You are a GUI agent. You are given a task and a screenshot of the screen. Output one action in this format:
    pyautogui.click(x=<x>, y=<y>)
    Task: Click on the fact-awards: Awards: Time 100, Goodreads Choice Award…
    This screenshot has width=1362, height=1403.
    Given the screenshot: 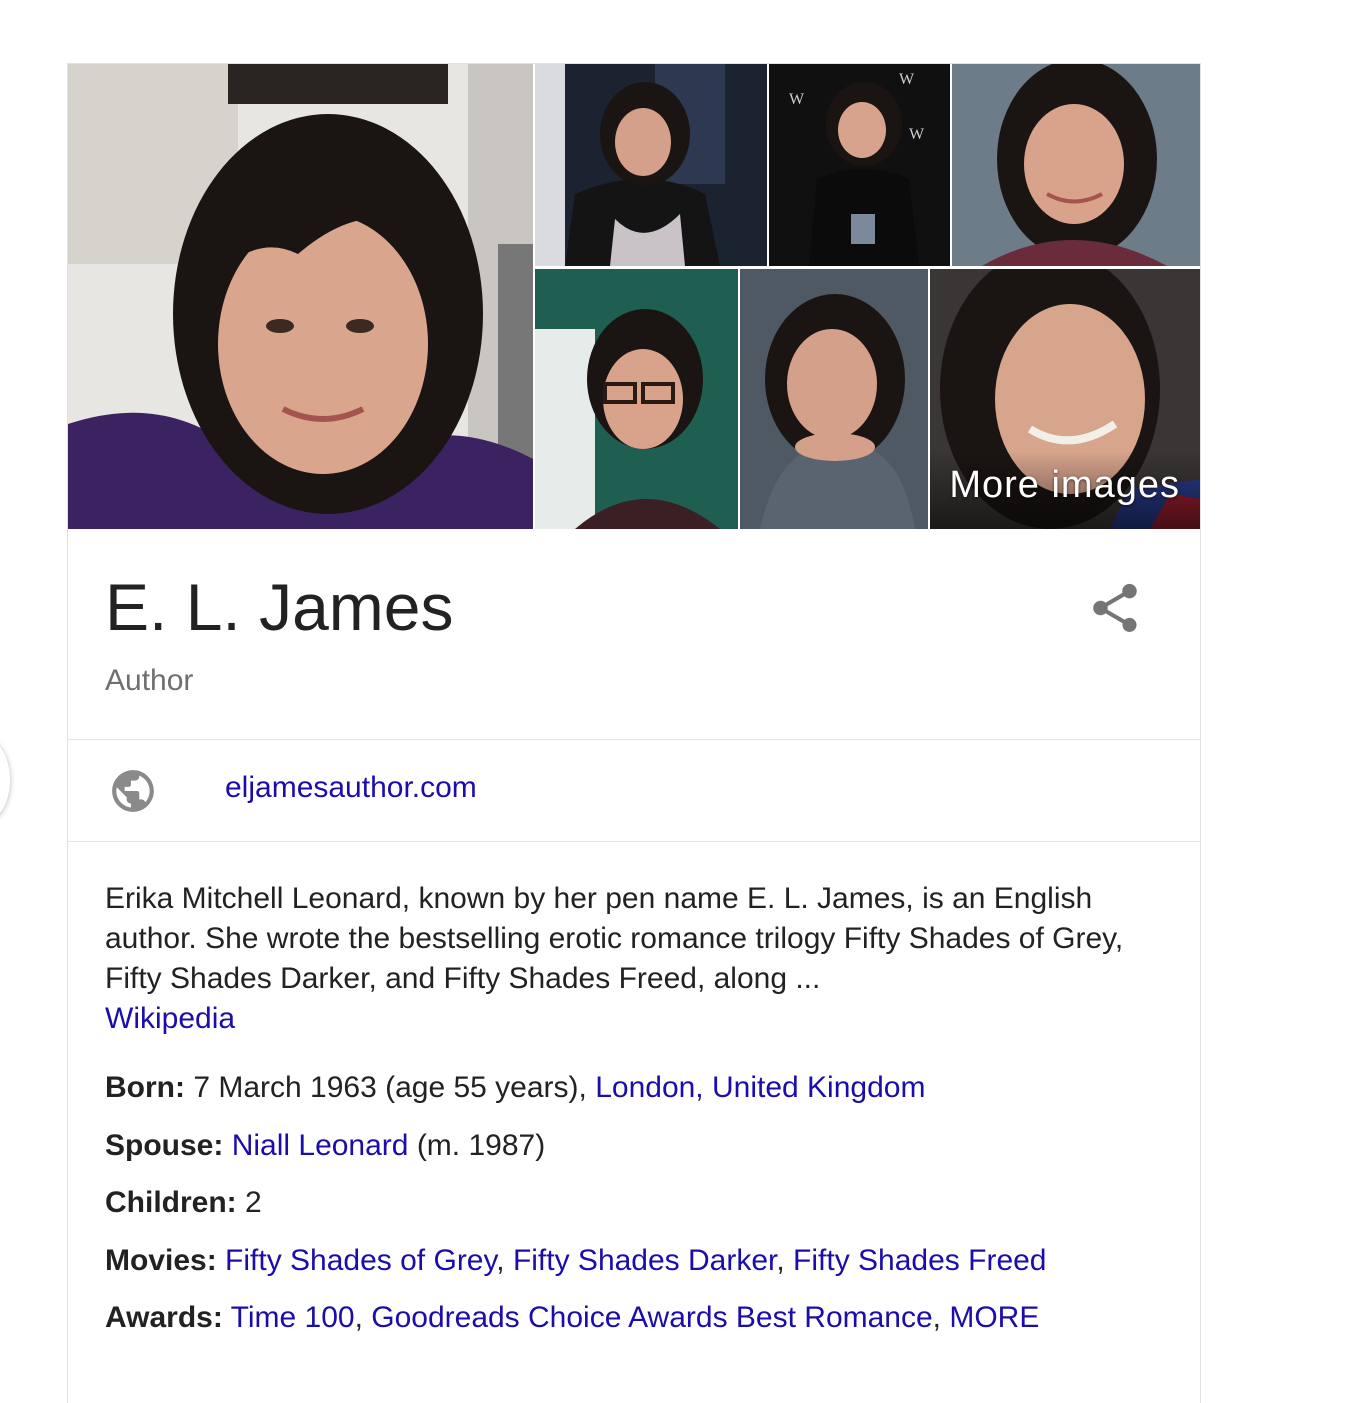 What is the action you would take?
    pyautogui.click(x=634, y=1318)
    